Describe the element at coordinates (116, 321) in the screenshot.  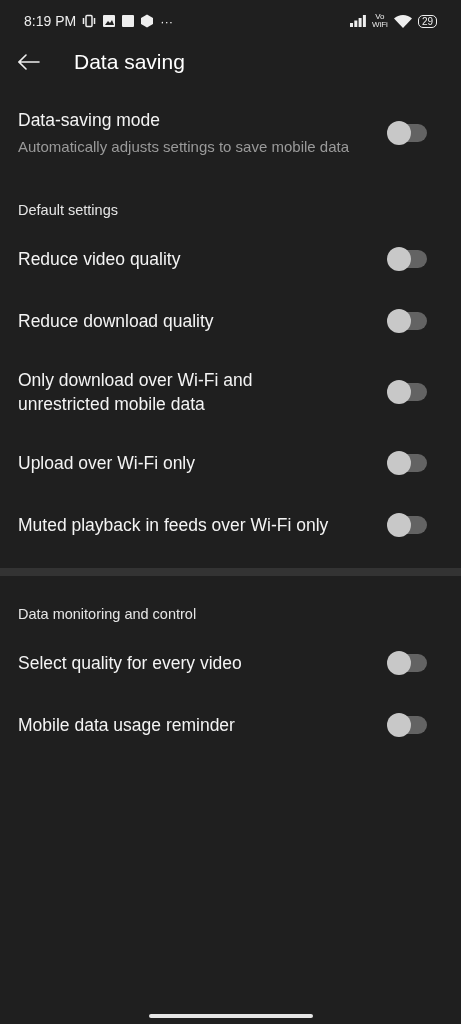
I see `setting-title: Reduce download quality` at that location.